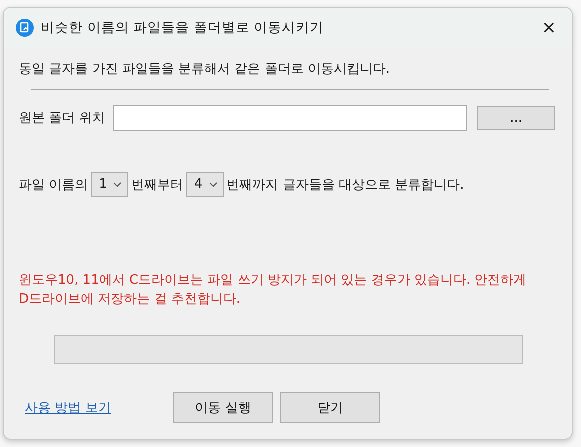 This screenshot has width=581, height=447. Describe the element at coordinates (290, 118) in the screenshot. I see `folder-path-field` at that location.